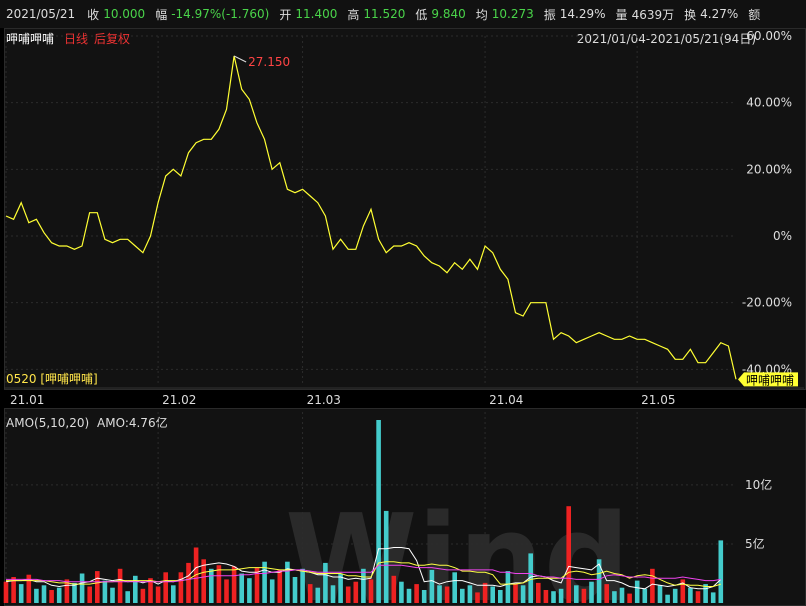 Image resolution: width=806 pixels, height=606 pixels. Describe the element at coordinates (240, 59) in the screenshot. I see `peak-marker` at that location.